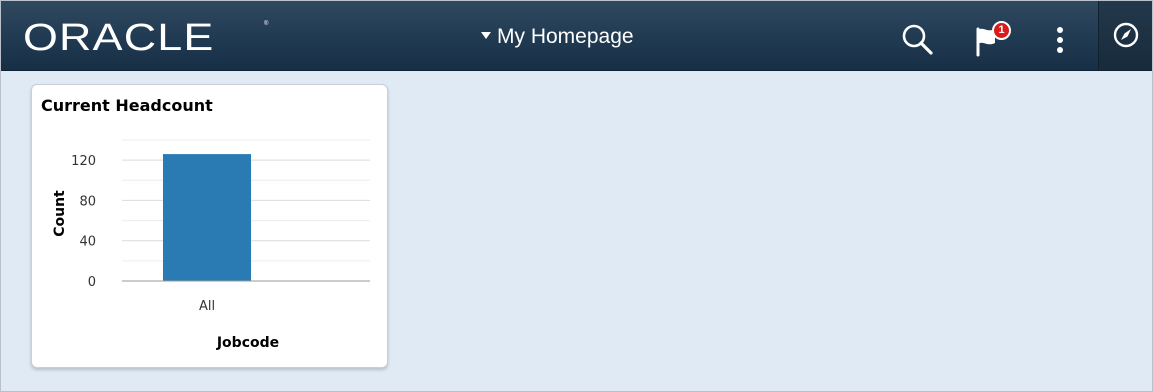 Image resolution: width=1153 pixels, height=392 pixels. I want to click on y-tick-label: 40, so click(87, 242).